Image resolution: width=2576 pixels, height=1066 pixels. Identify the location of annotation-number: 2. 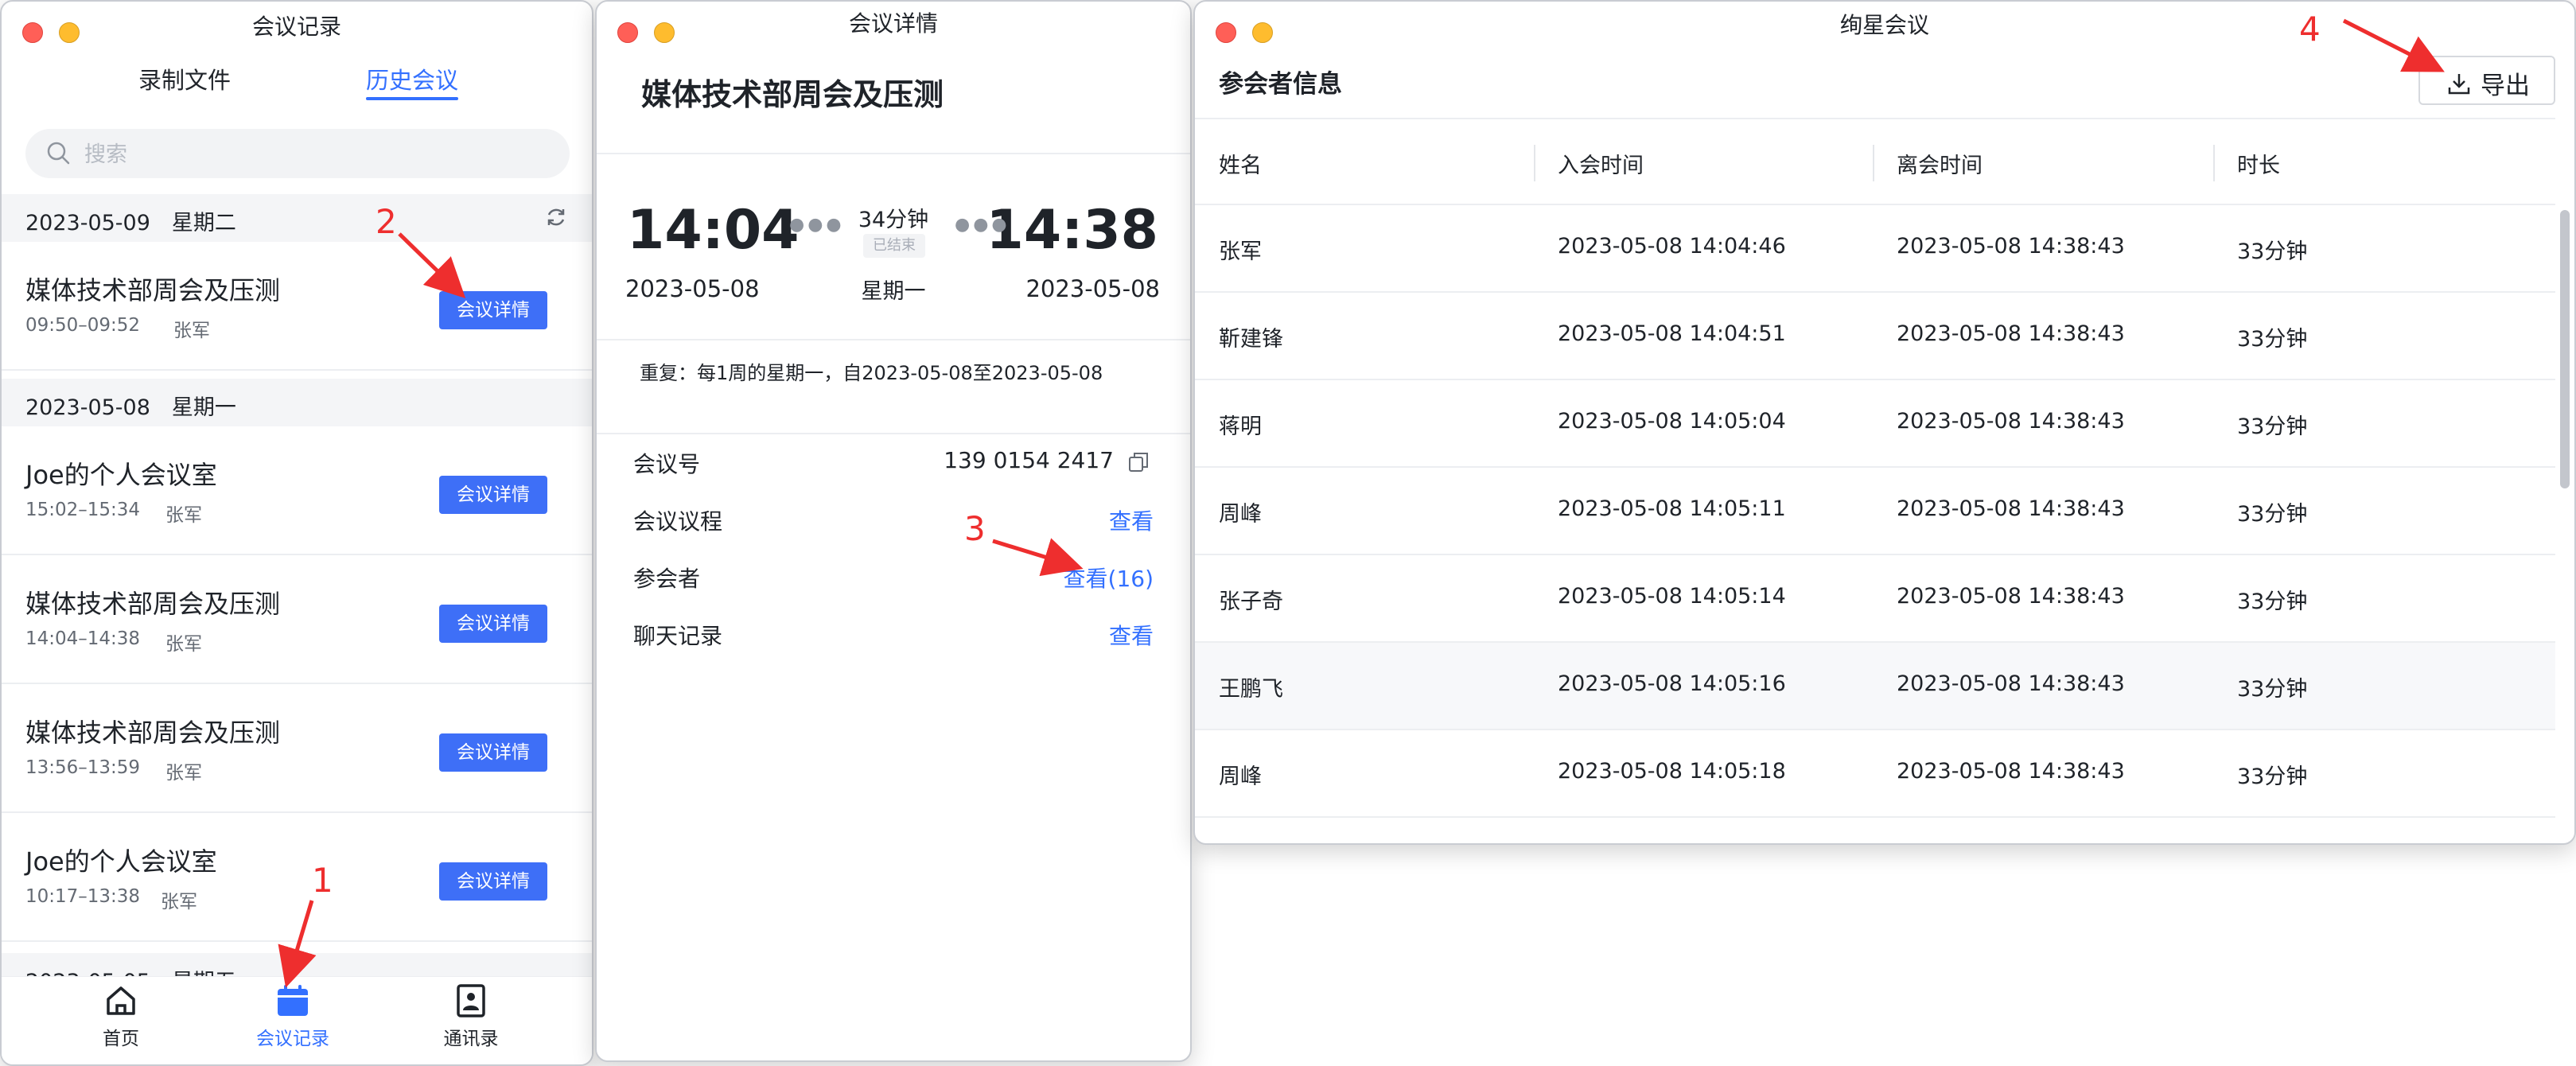
(387, 221).